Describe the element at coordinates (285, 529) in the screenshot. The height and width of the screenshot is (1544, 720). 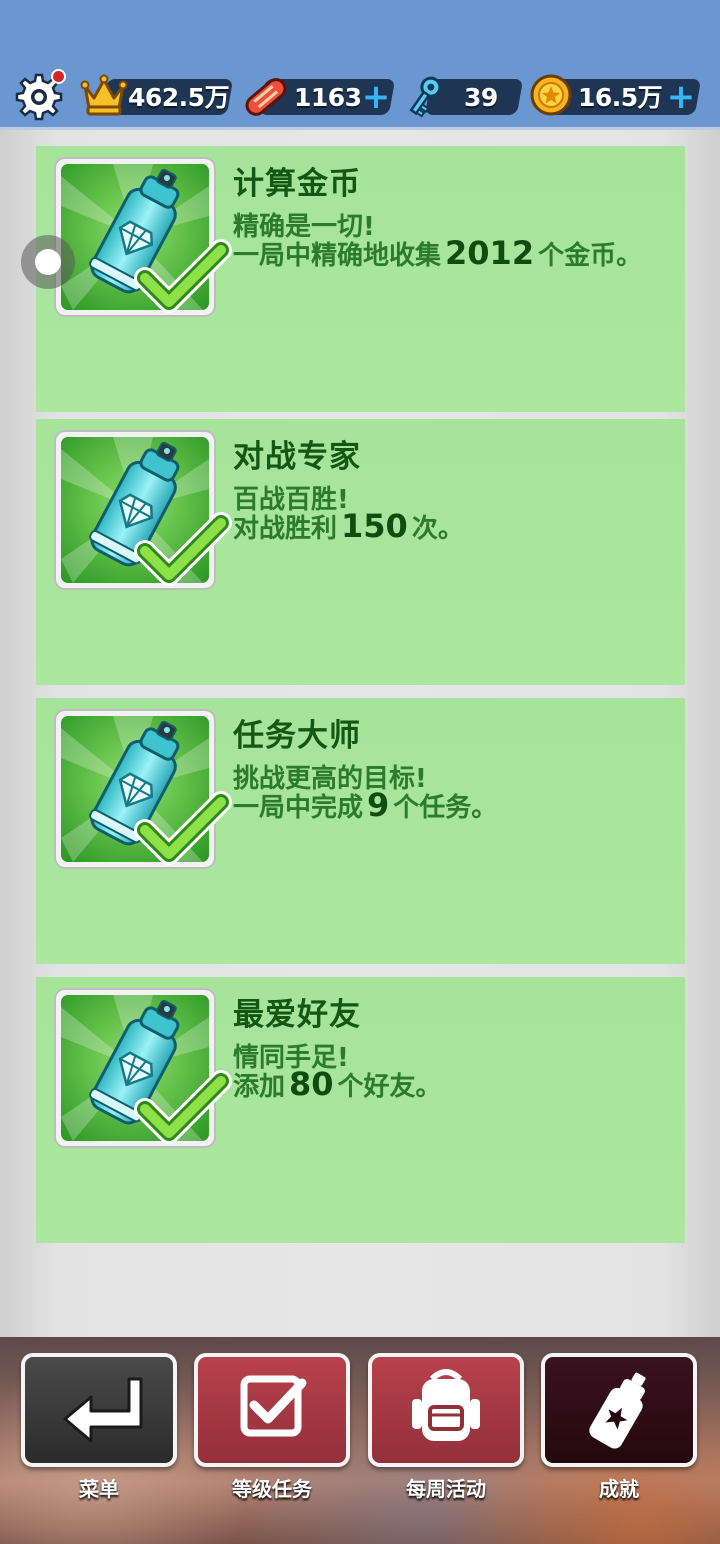
I see `description-prefix: 对战胜利` at that location.